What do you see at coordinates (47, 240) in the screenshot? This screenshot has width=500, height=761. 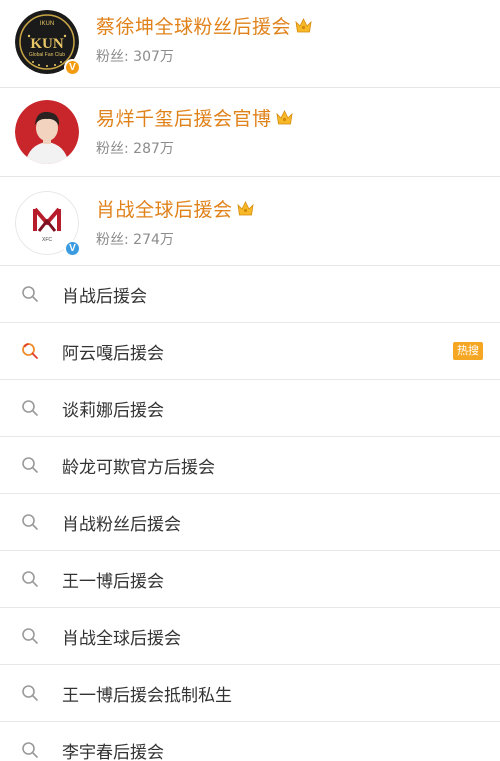 I see `avatar-text: XFC` at bounding box center [47, 240].